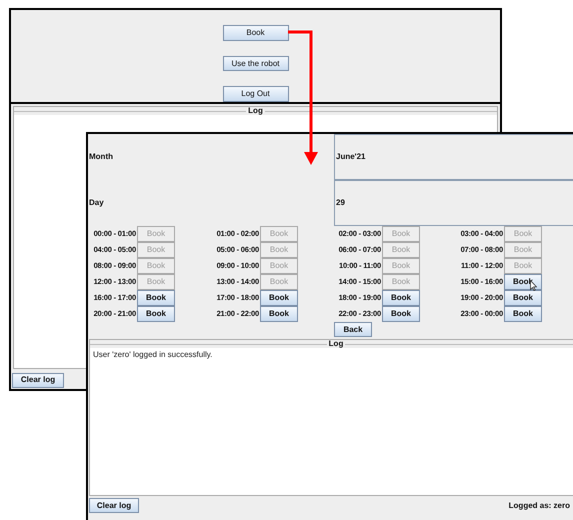  Describe the element at coordinates (453, 203) in the screenshot. I see `dropdown-field: 29` at that location.